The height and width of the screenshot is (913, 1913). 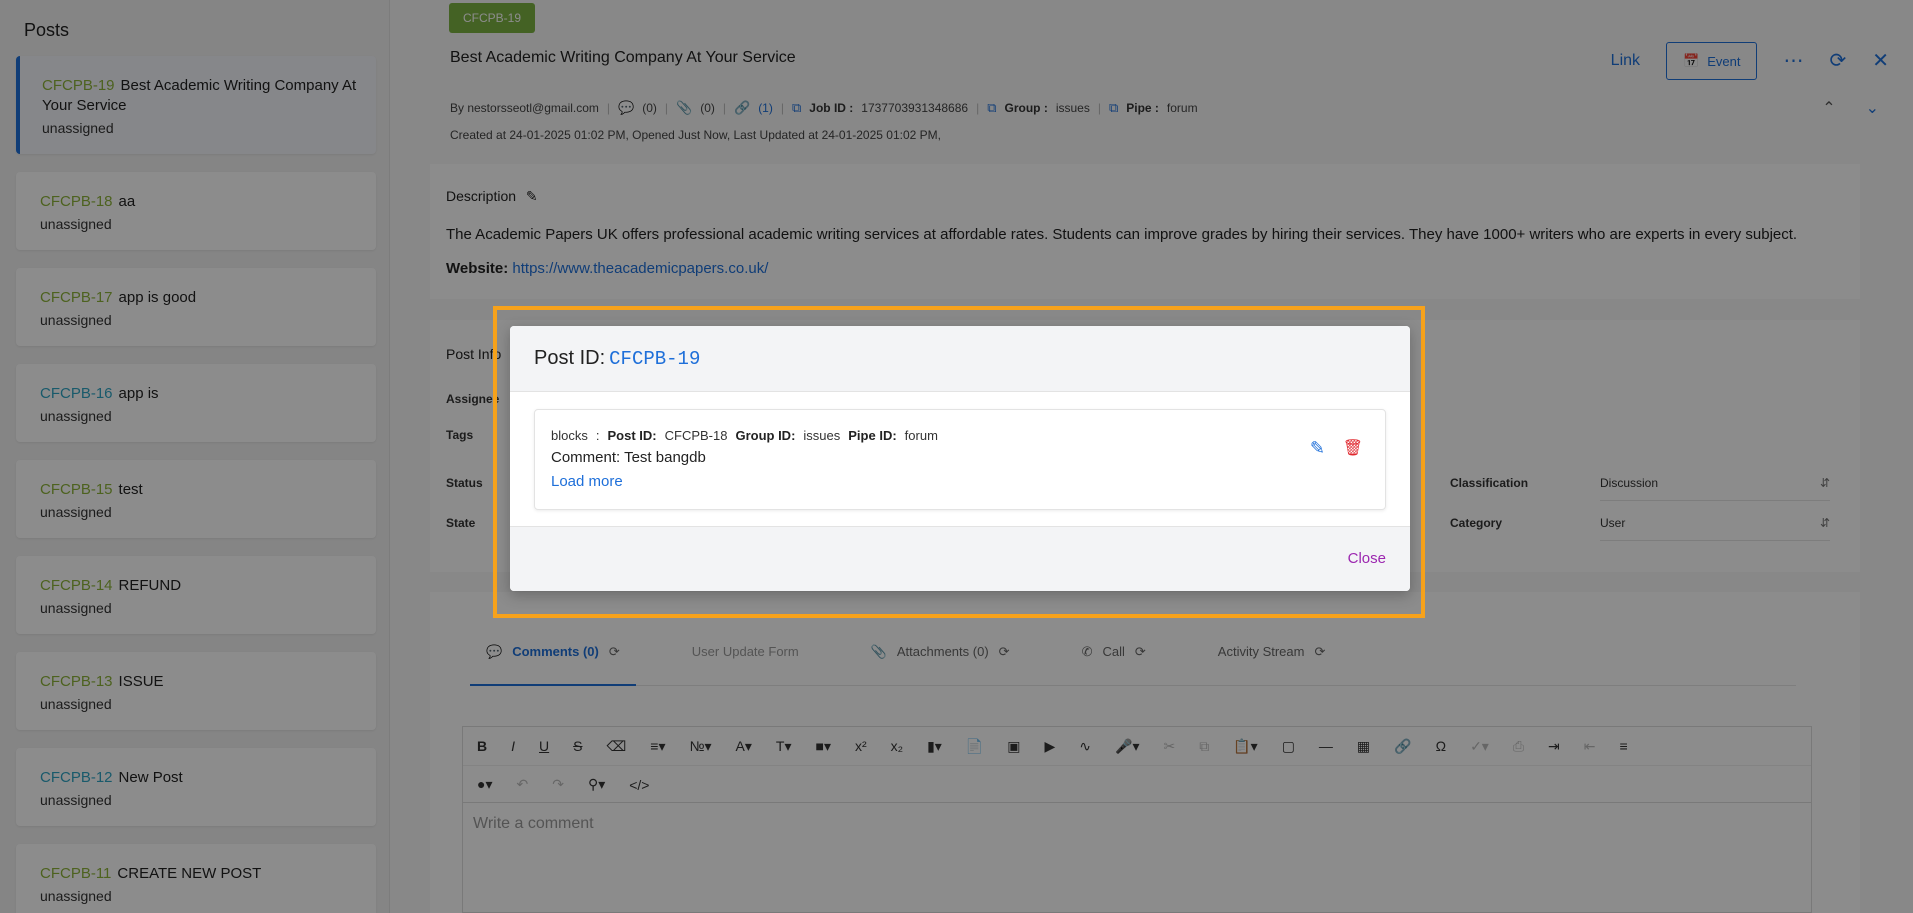 I want to click on trash-icon: 🗑, so click(x=1353, y=448).